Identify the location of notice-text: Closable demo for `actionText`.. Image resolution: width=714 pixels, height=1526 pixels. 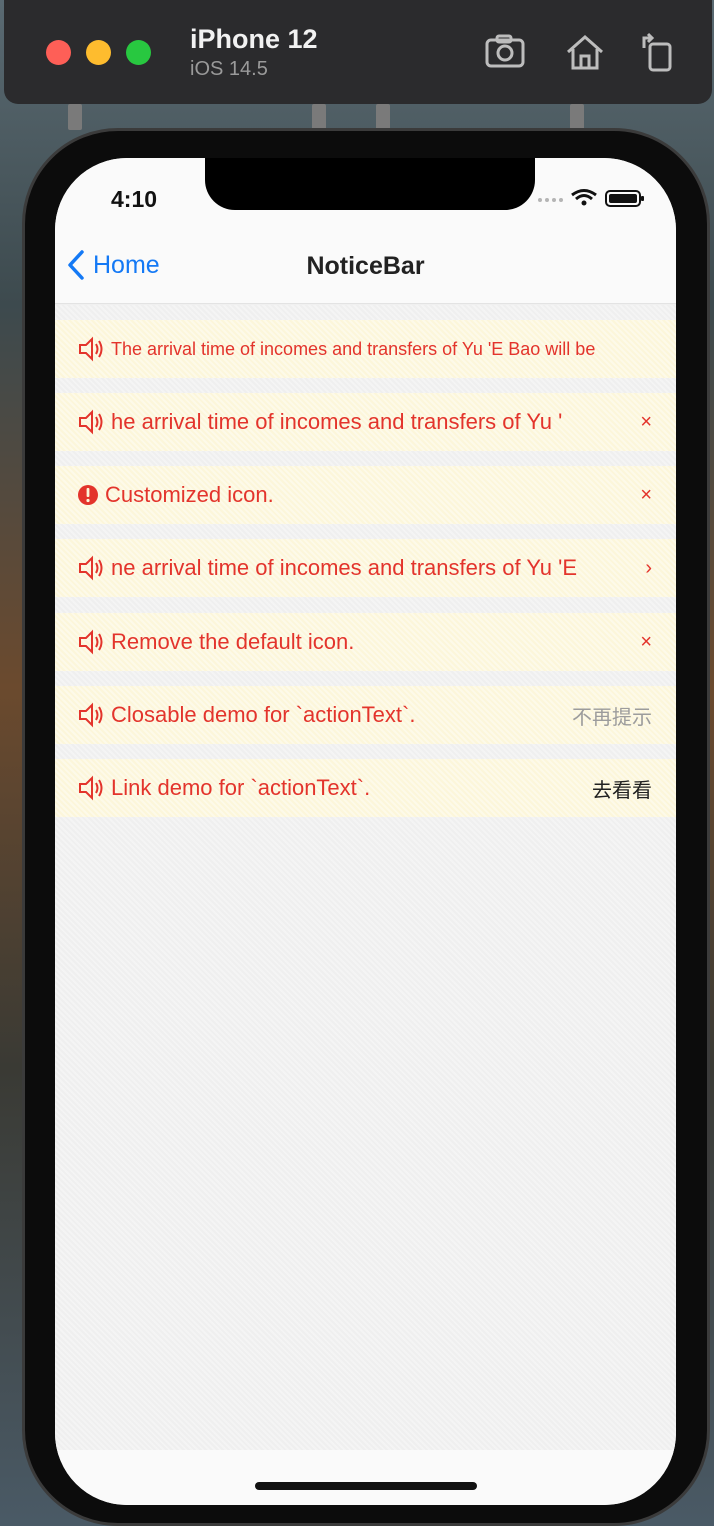
(263, 714).